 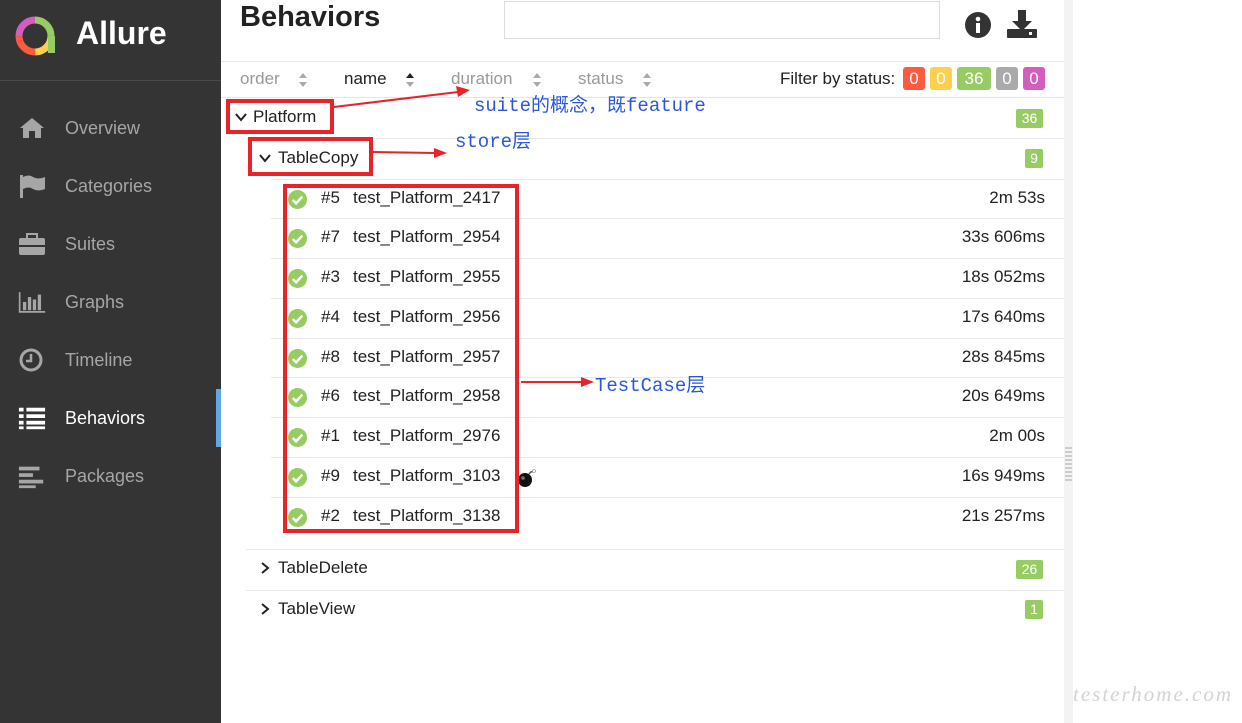 I want to click on sort-status: status, so click(x=600, y=79).